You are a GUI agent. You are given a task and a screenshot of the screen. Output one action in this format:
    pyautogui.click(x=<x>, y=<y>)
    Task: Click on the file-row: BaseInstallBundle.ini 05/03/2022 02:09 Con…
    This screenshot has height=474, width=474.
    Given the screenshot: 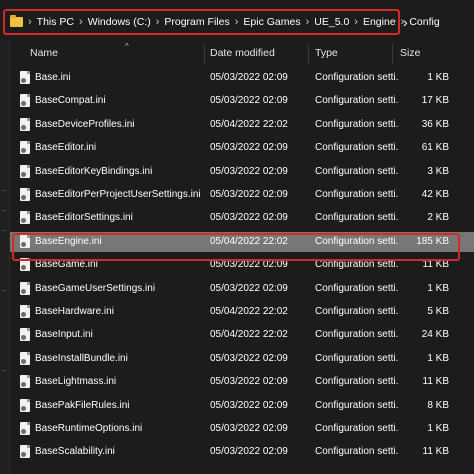 What is the action you would take?
    pyautogui.click(x=242, y=359)
    